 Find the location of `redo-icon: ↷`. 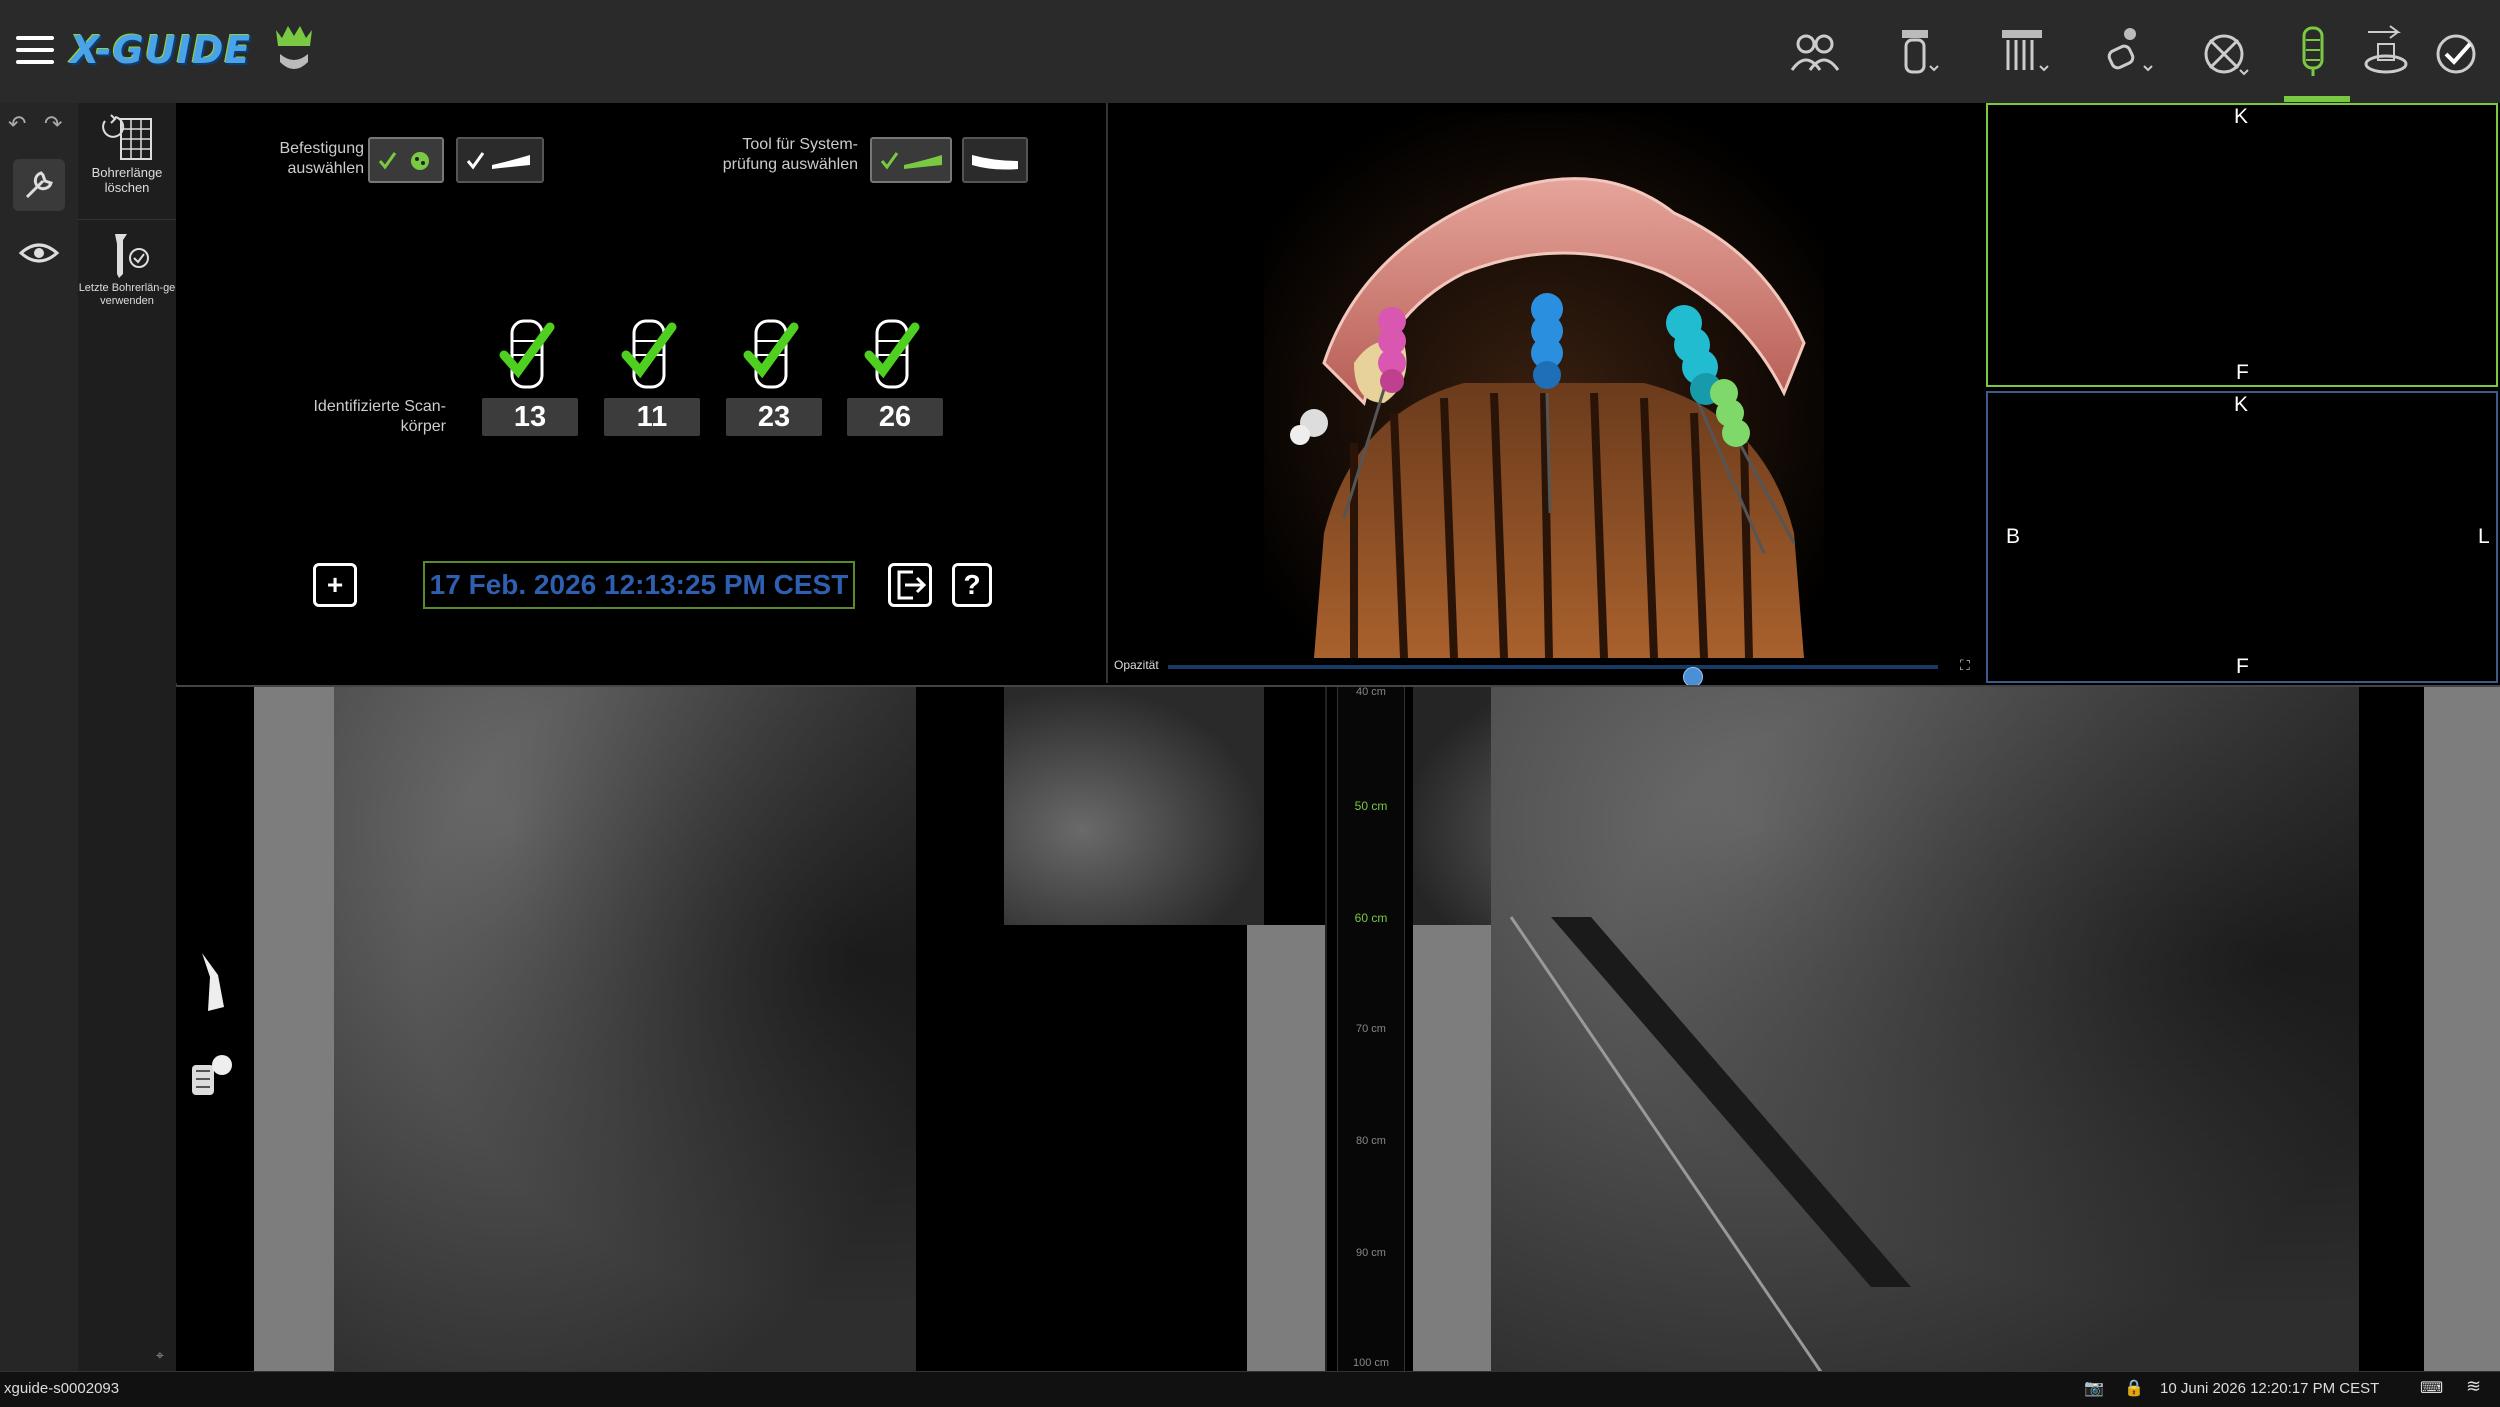

redo-icon: ↷ is located at coordinates (53, 124).